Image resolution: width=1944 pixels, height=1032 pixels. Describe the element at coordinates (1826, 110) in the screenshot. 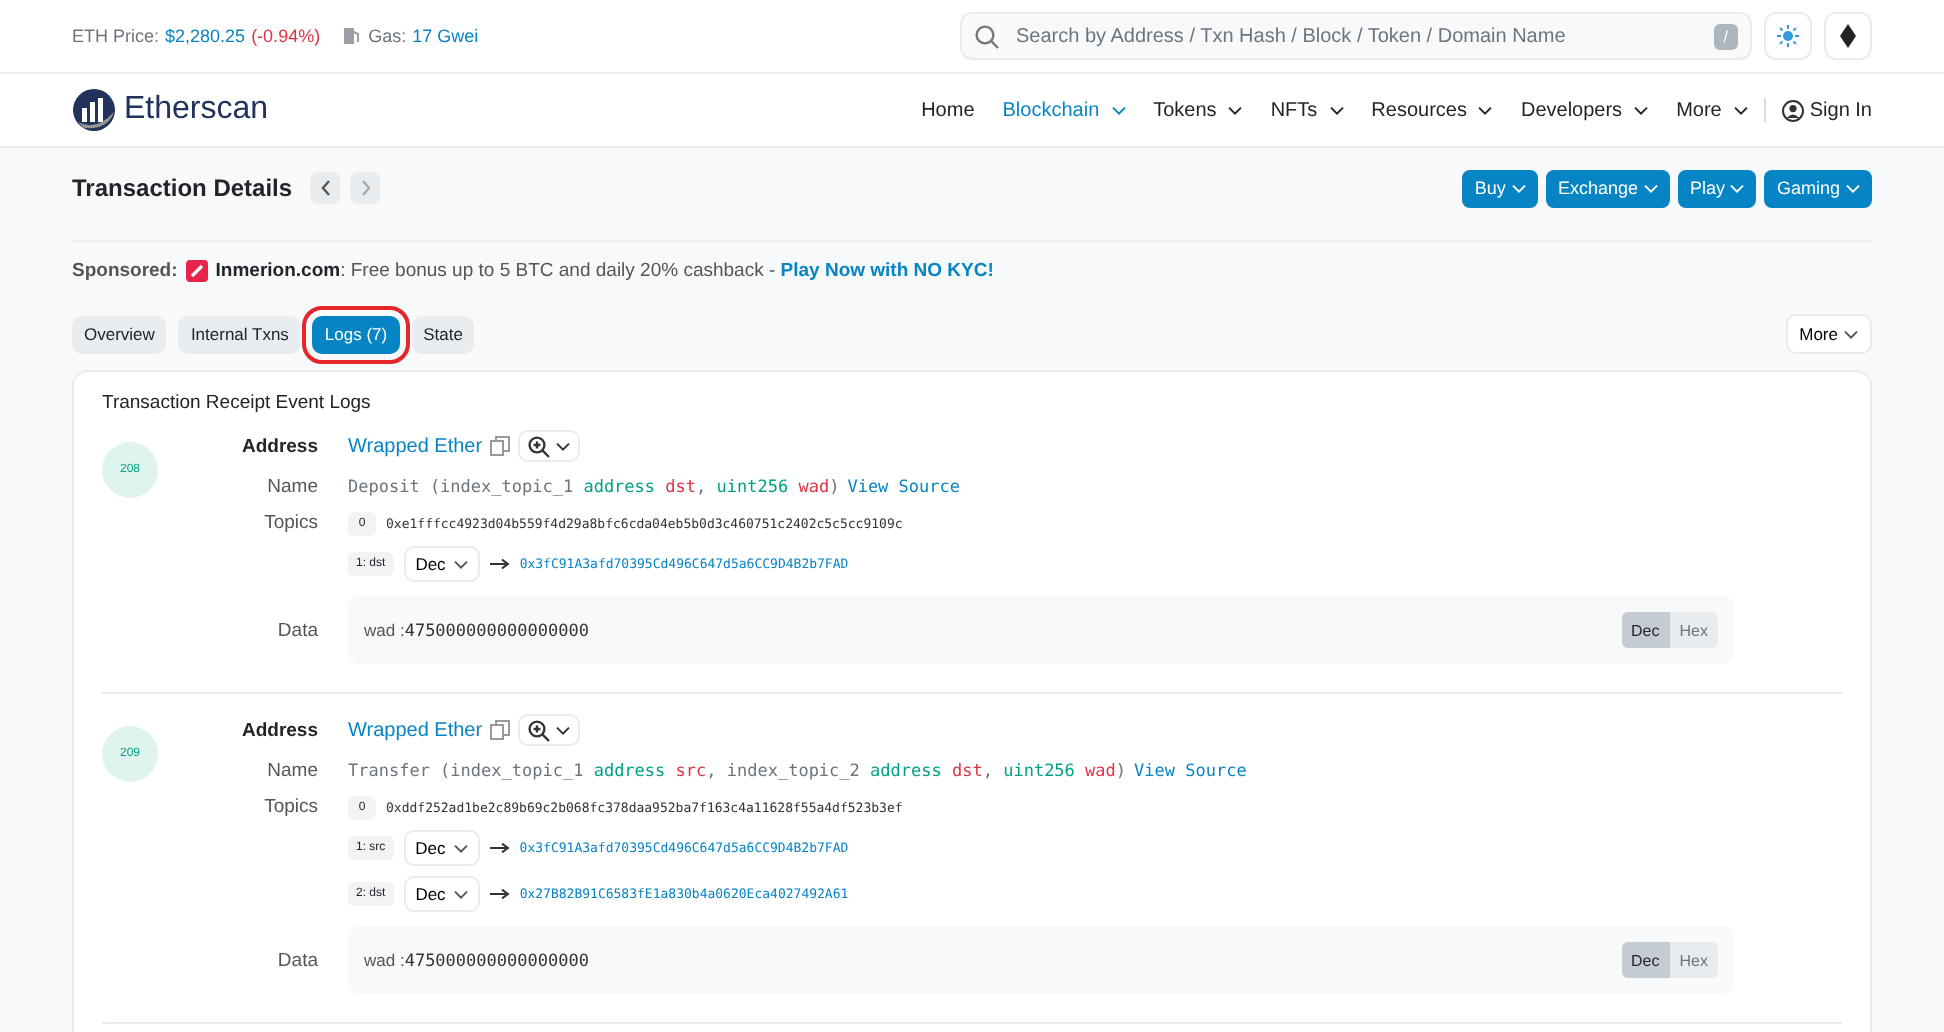

I see `sign-in-link: Sign In` at that location.